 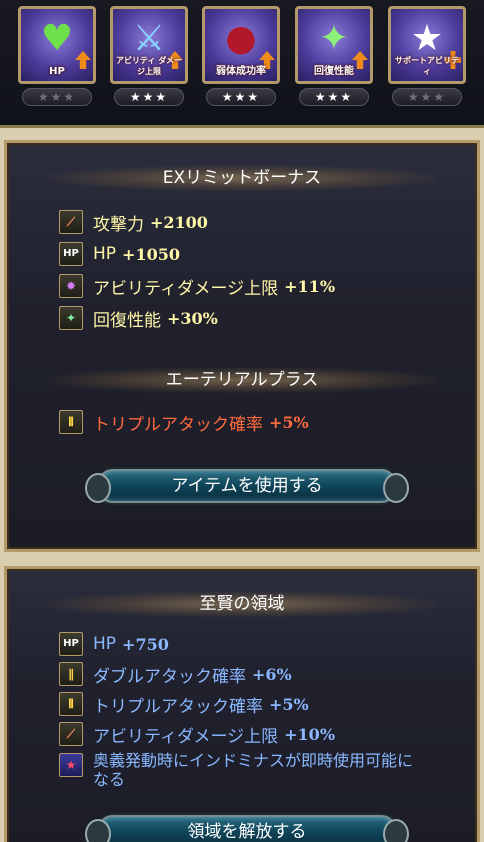 I want to click on skill-debuff-frame: ● 弱体成功率, so click(x=241, y=45).